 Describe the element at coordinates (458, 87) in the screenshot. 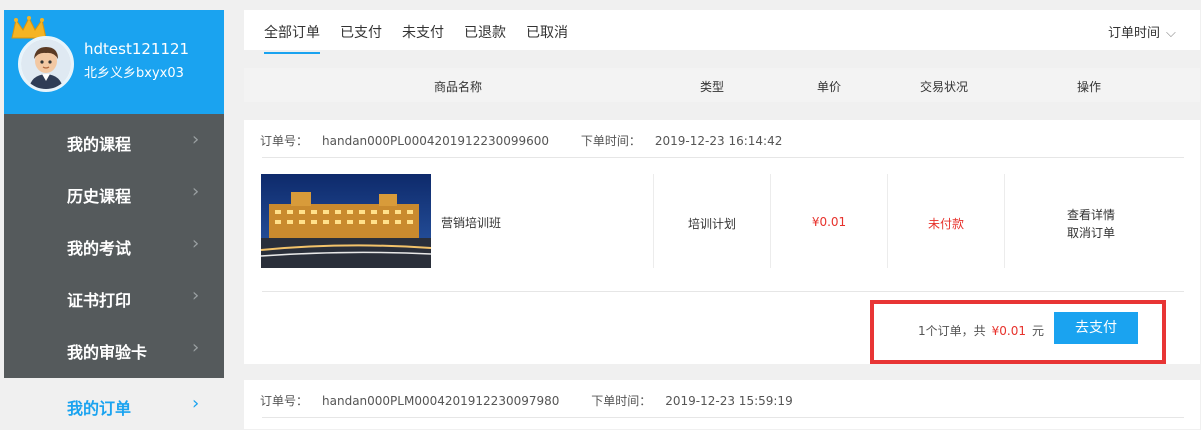

I see `column-header-product-name: 商品名称` at that location.